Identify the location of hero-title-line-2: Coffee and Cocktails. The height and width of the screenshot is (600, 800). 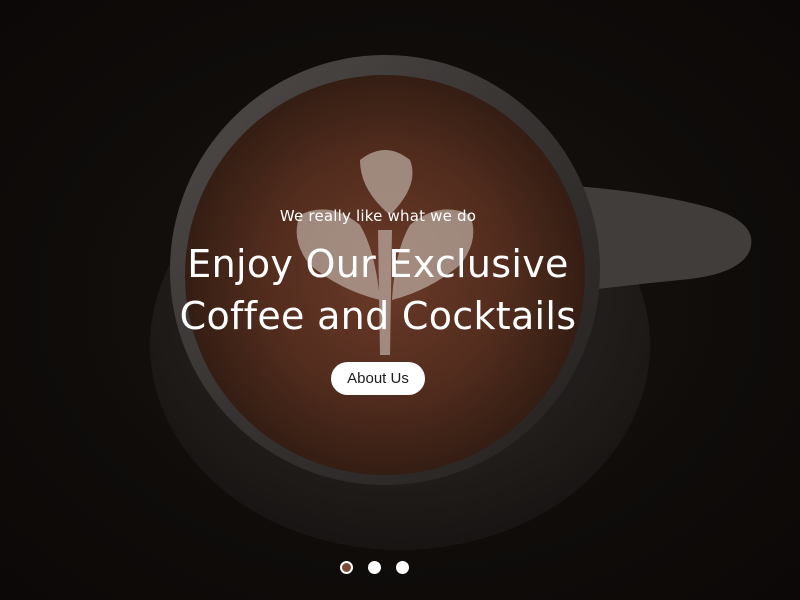
(378, 316).